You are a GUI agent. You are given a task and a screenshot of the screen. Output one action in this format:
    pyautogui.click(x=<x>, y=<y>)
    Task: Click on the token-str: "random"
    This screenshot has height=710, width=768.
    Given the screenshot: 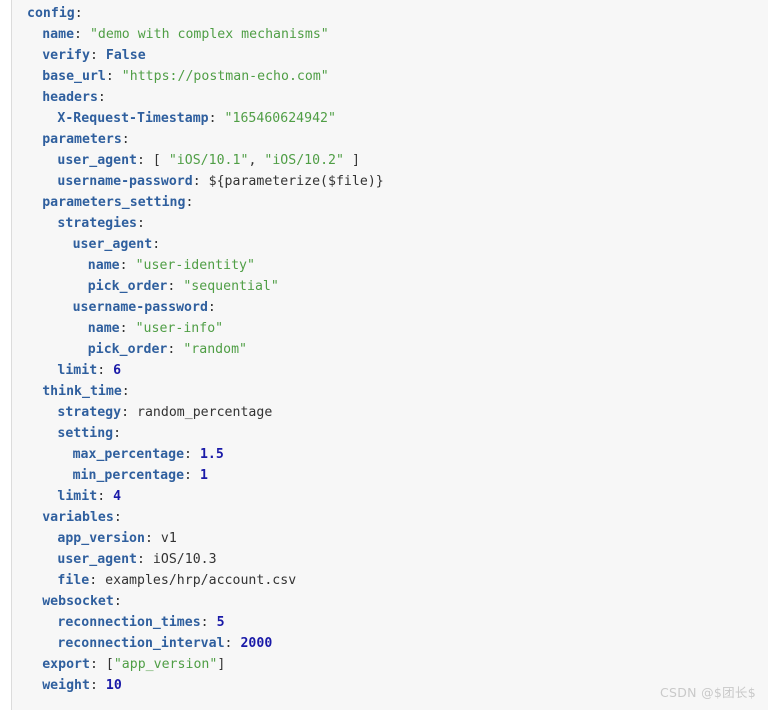 What is the action you would take?
    pyautogui.click(x=215, y=349)
    